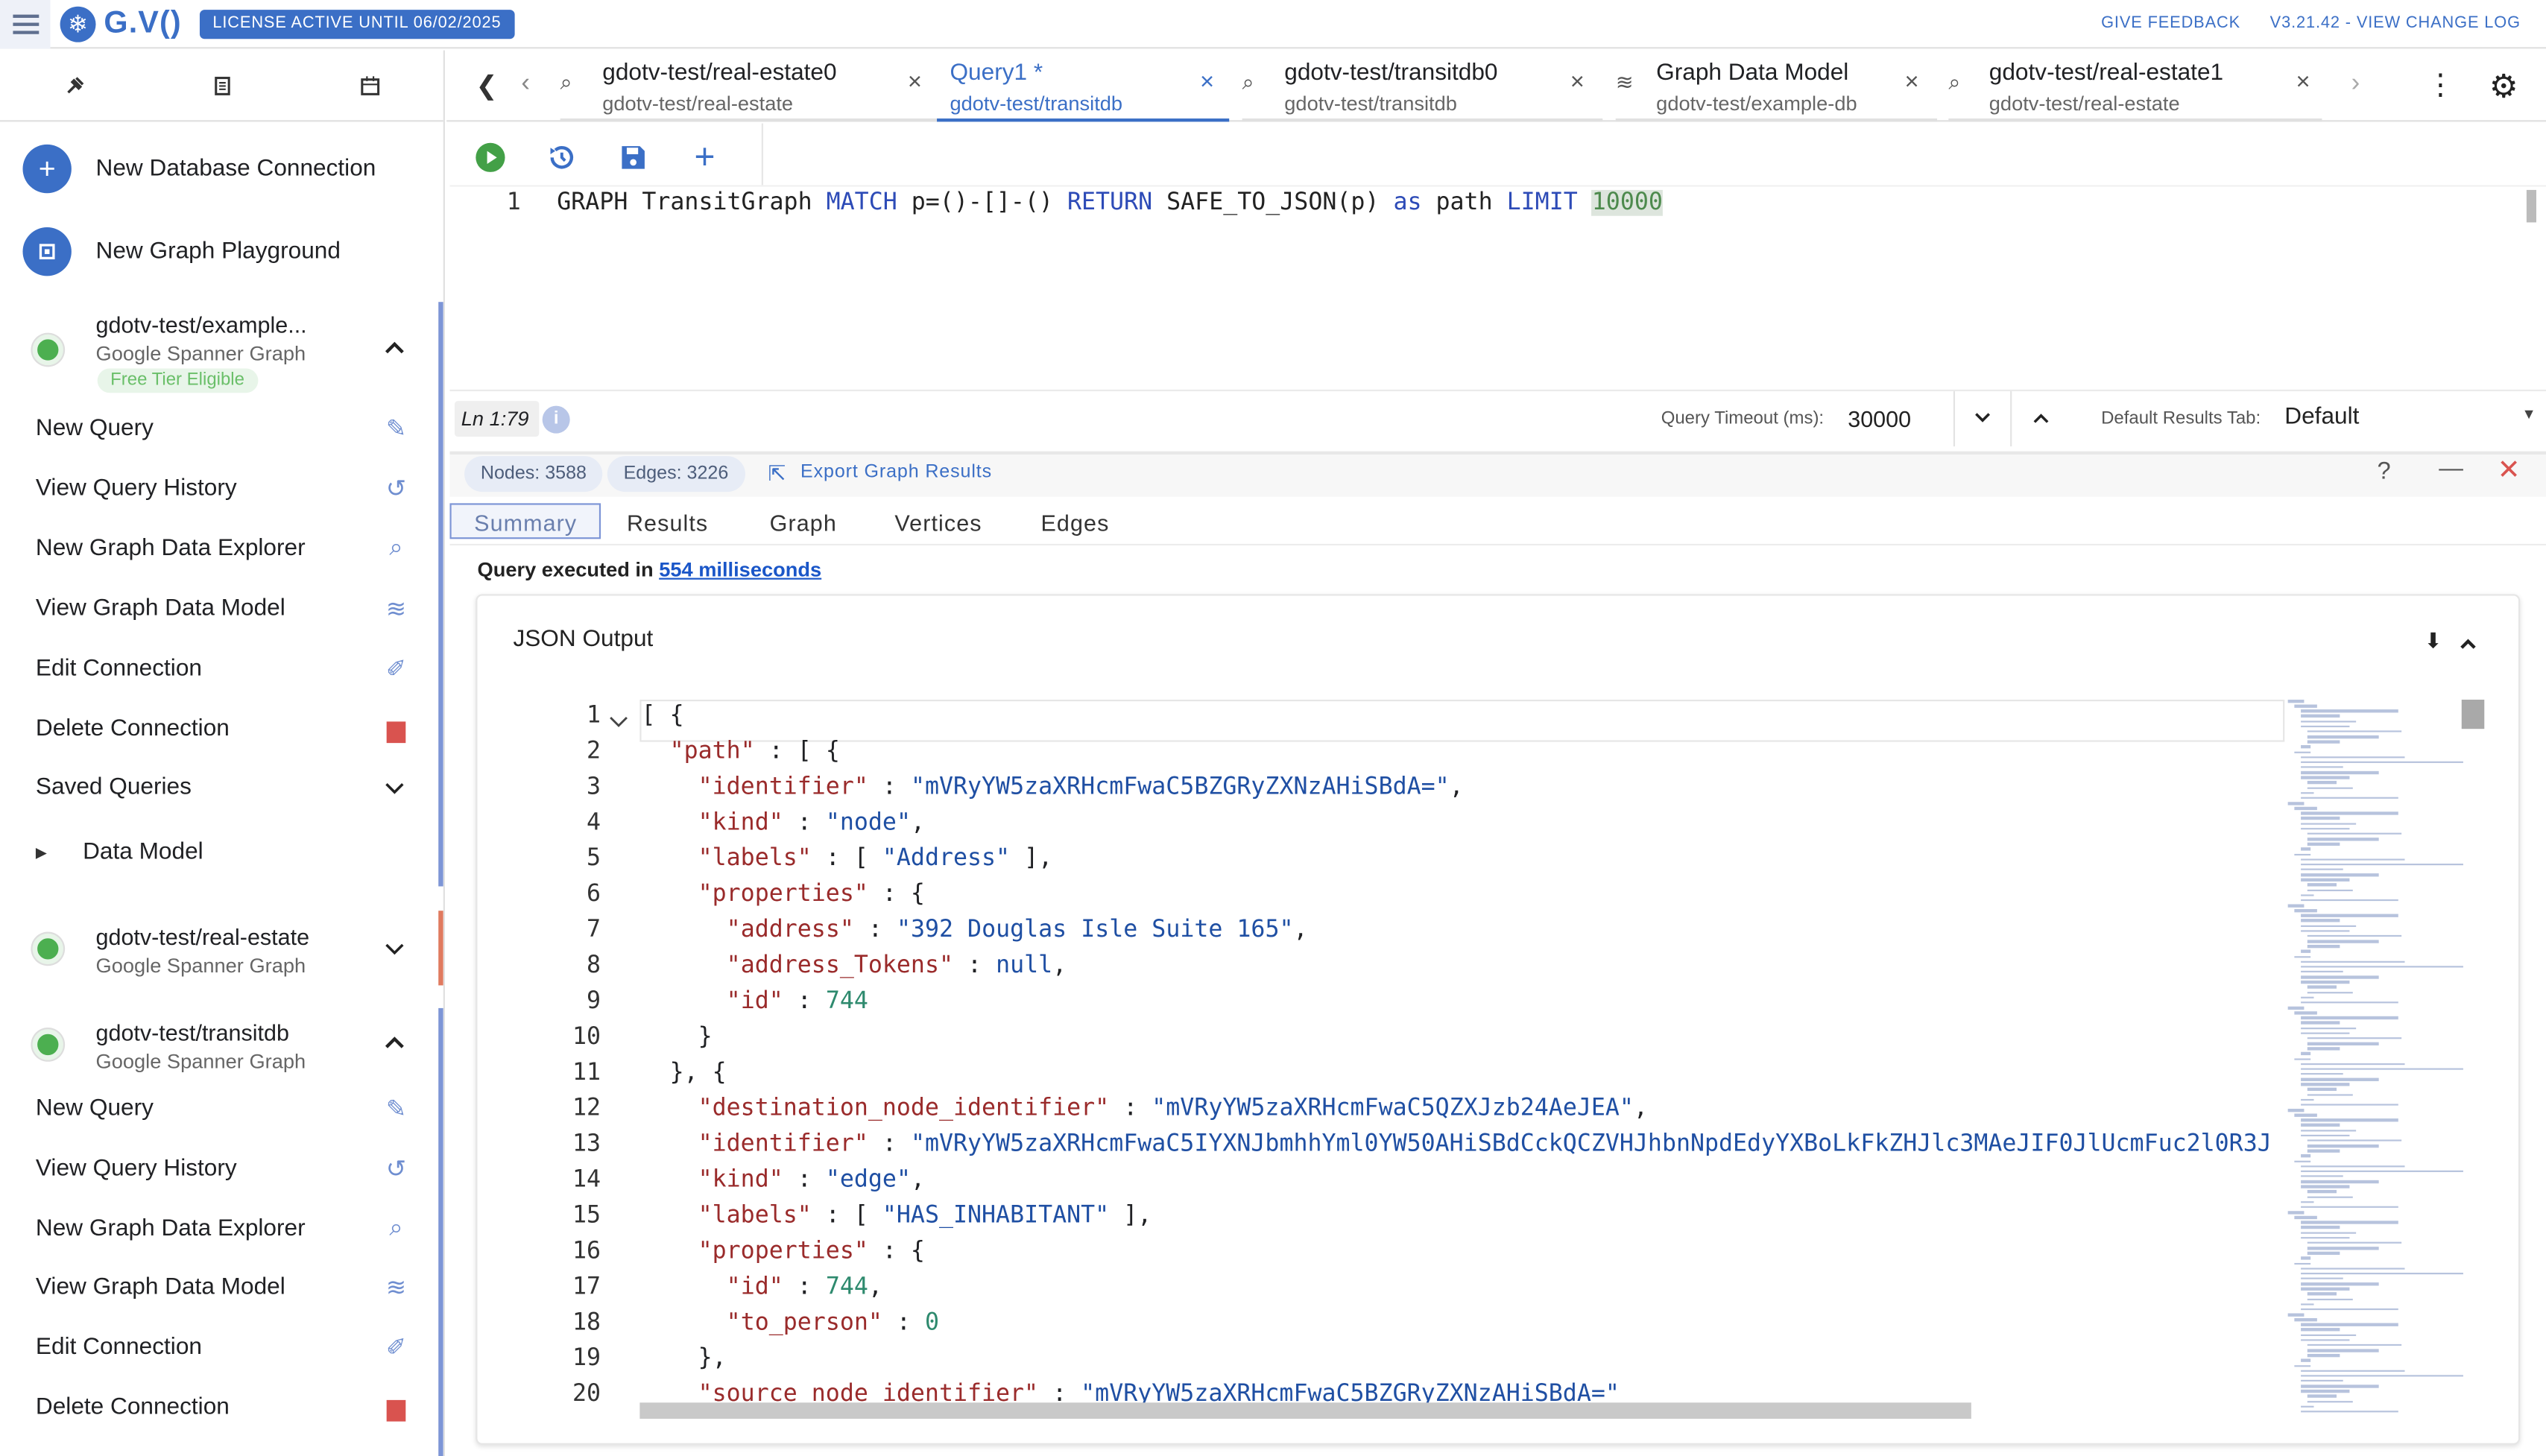 The image size is (2546, 1456). Describe the element at coordinates (556, 419) in the screenshot. I see `info-icon: i` at that location.